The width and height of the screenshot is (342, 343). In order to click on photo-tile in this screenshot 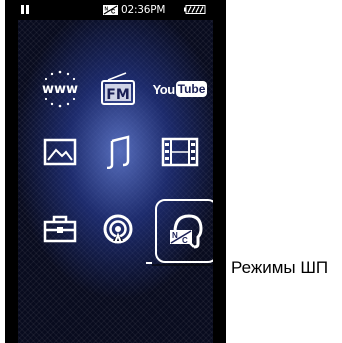, I will do `click(60, 152)`.